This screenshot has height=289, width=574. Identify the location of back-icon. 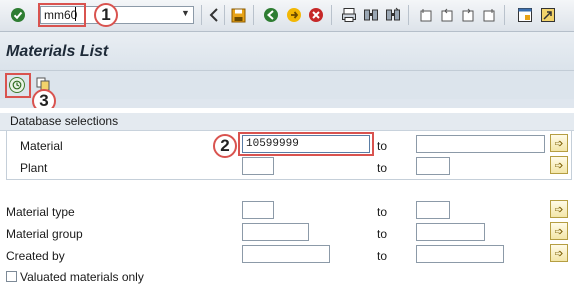
(214, 15).